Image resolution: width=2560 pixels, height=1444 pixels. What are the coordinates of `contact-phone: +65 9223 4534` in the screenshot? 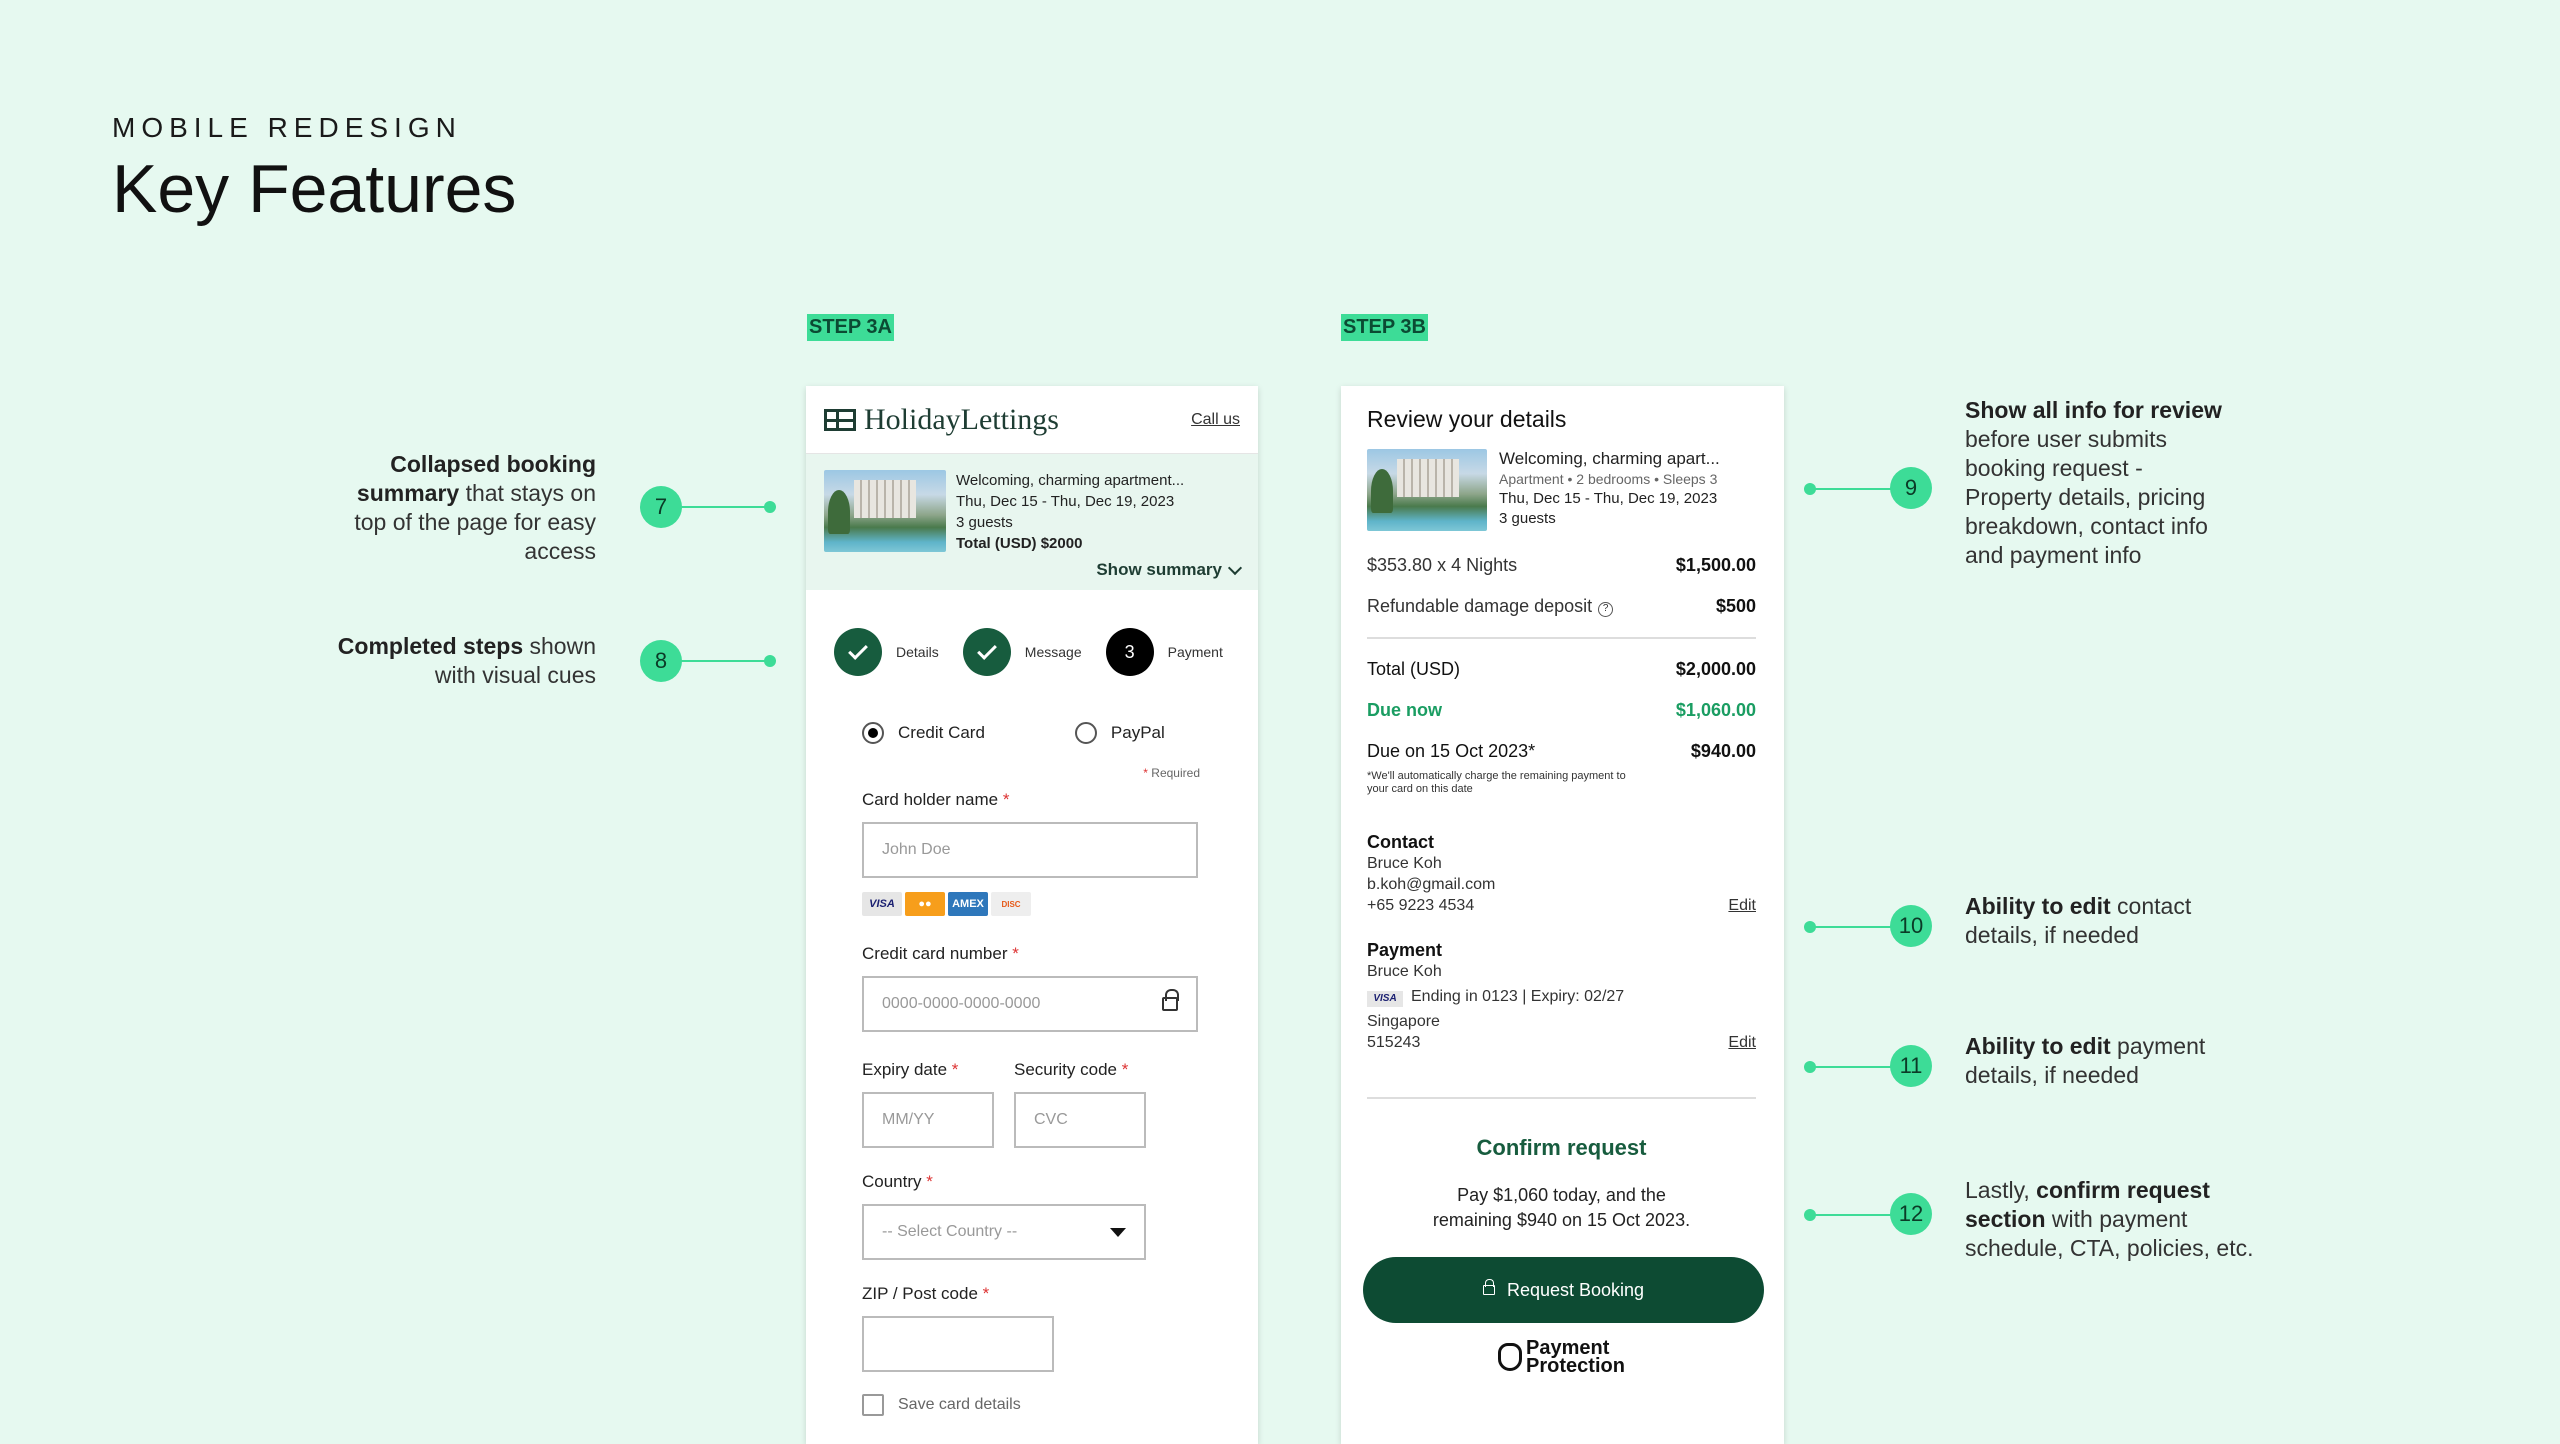 It's located at (1421, 905).